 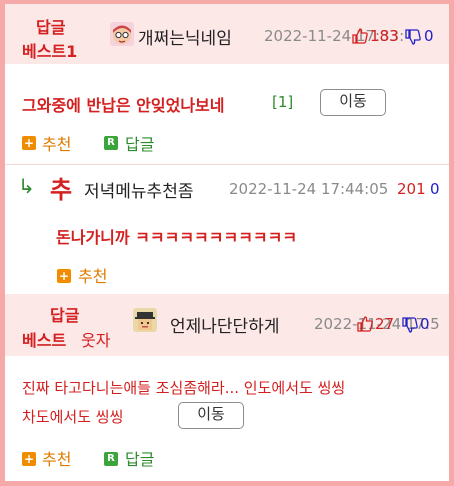 What do you see at coordinates (95, 339) in the screenshot?
I see `best-humor-category: 웃자` at bounding box center [95, 339].